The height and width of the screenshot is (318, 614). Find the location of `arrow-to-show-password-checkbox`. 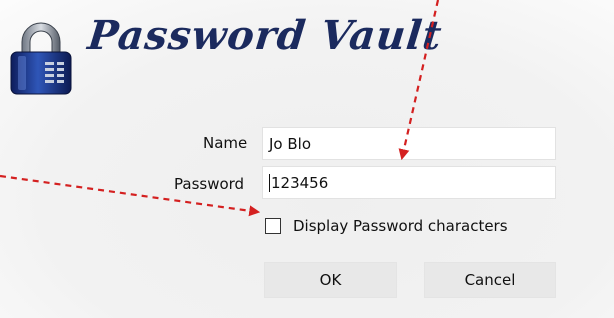

arrow-to-show-password-checkbox is located at coordinates (130, 195).